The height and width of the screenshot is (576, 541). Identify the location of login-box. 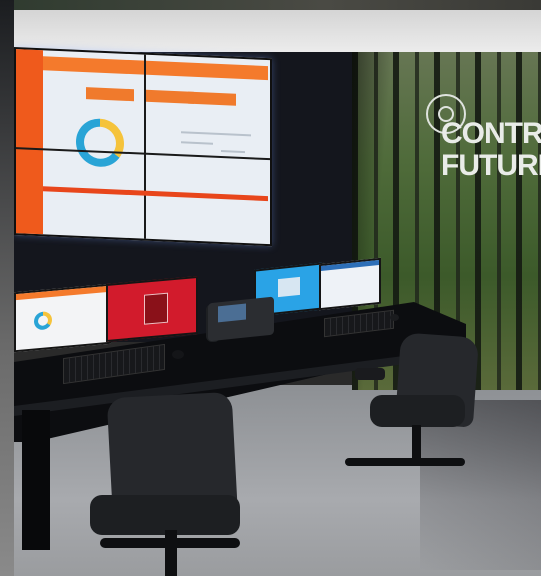
(156, 308).